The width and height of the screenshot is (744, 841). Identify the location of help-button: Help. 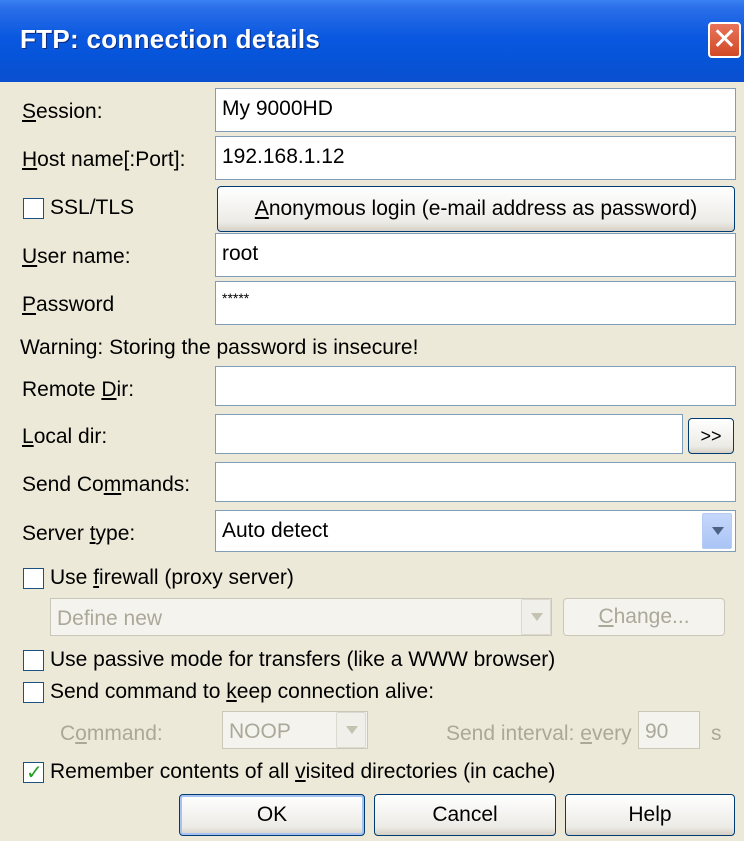
(650, 815).